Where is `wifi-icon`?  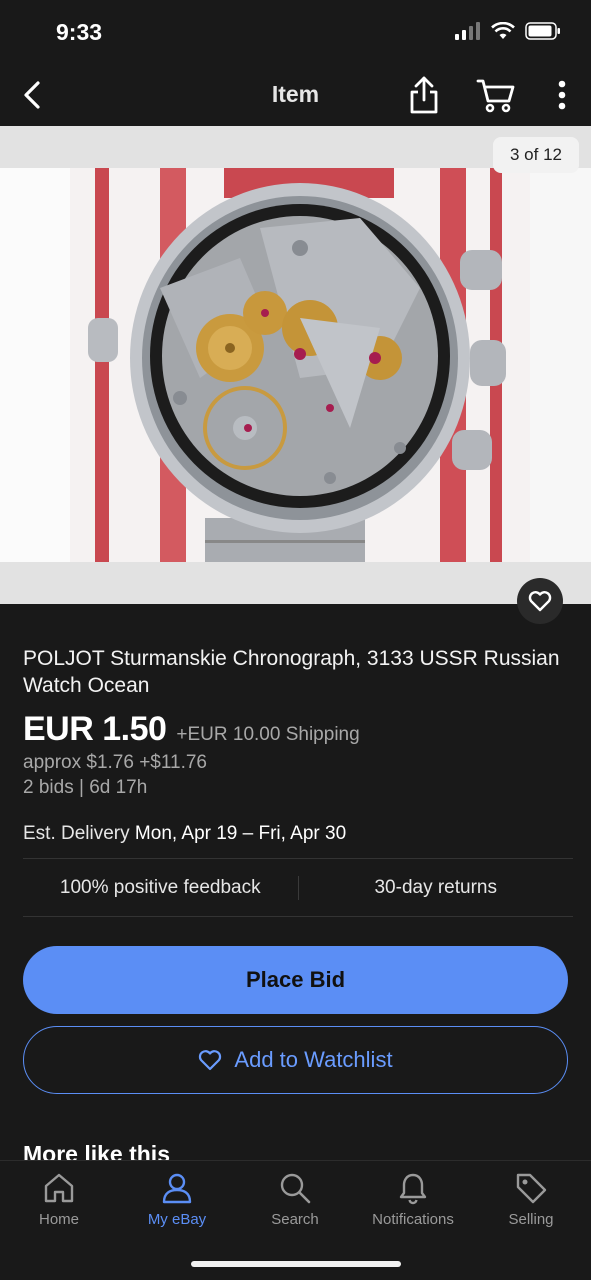
wifi-icon is located at coordinates (503, 30).